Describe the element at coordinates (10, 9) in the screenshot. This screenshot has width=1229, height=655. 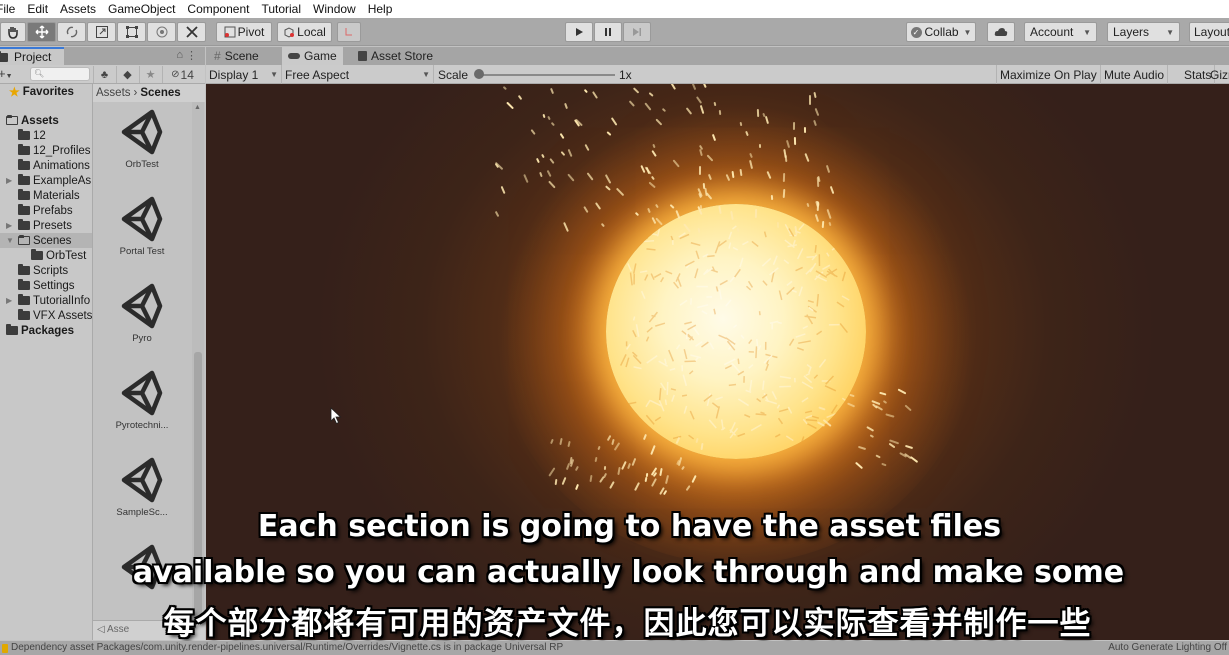
I see `menu-file: File` at that location.